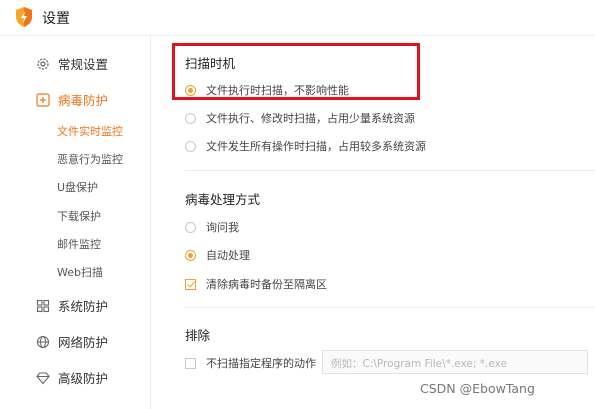 This screenshot has height=409, width=595. I want to click on subnav-download-protection: 下载保护, so click(79, 216).